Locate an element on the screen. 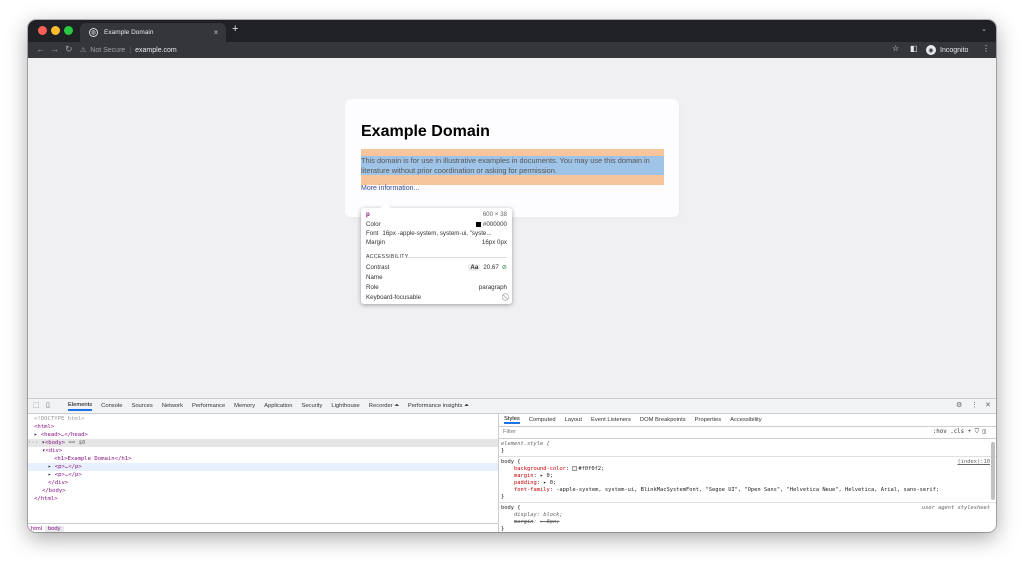 The image size is (1024, 568). window-minimize-button is located at coordinates (55, 30).